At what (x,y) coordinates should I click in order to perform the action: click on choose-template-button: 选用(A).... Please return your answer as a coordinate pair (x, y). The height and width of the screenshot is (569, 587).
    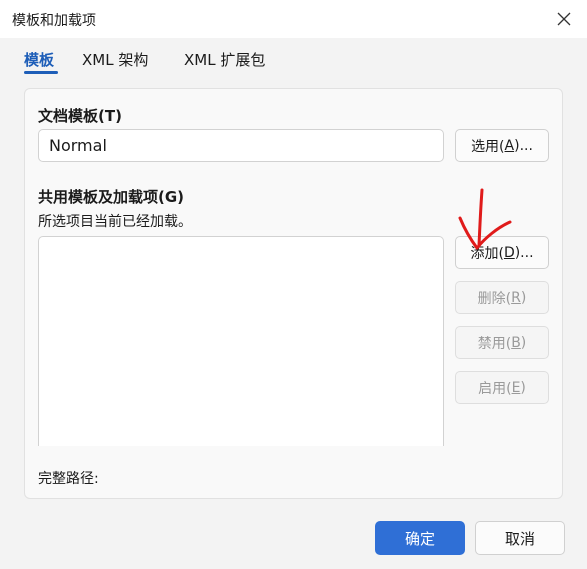
    Looking at the image, I should click on (502, 145).